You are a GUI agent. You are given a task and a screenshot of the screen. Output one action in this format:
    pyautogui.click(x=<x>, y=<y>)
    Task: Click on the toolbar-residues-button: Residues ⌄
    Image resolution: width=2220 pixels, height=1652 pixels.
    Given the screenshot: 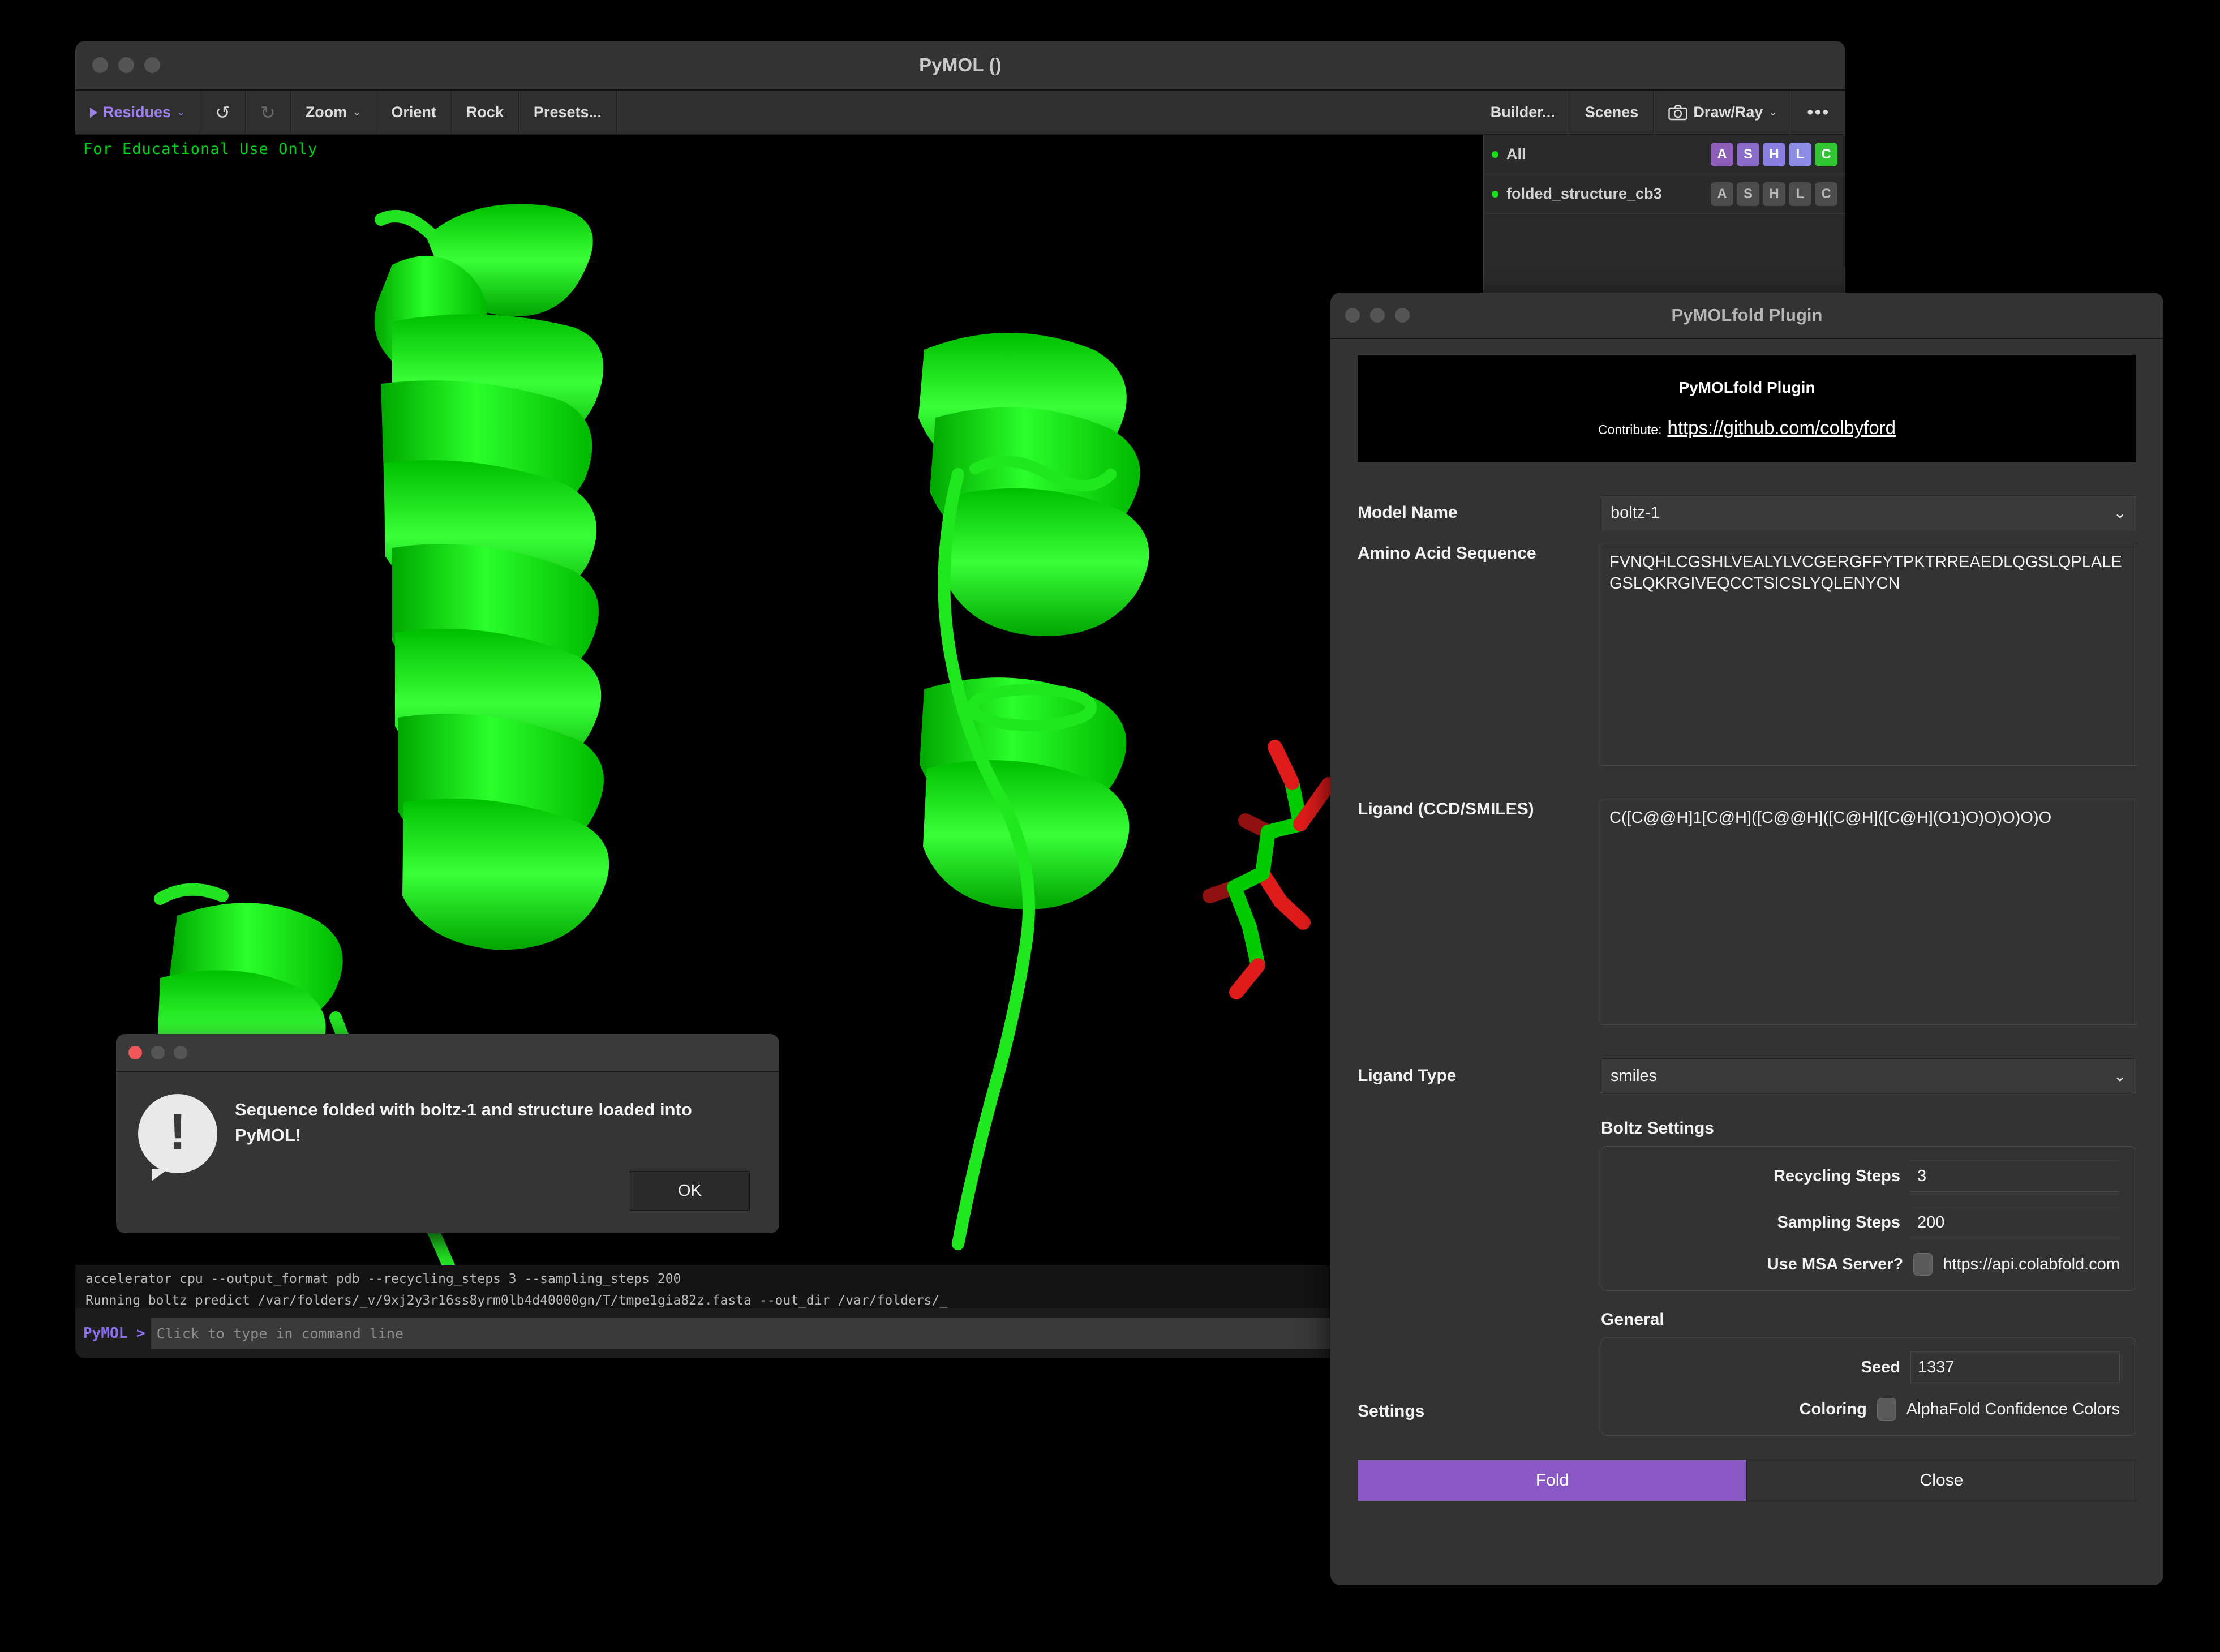 What is the action you would take?
    pyautogui.click(x=138, y=112)
    